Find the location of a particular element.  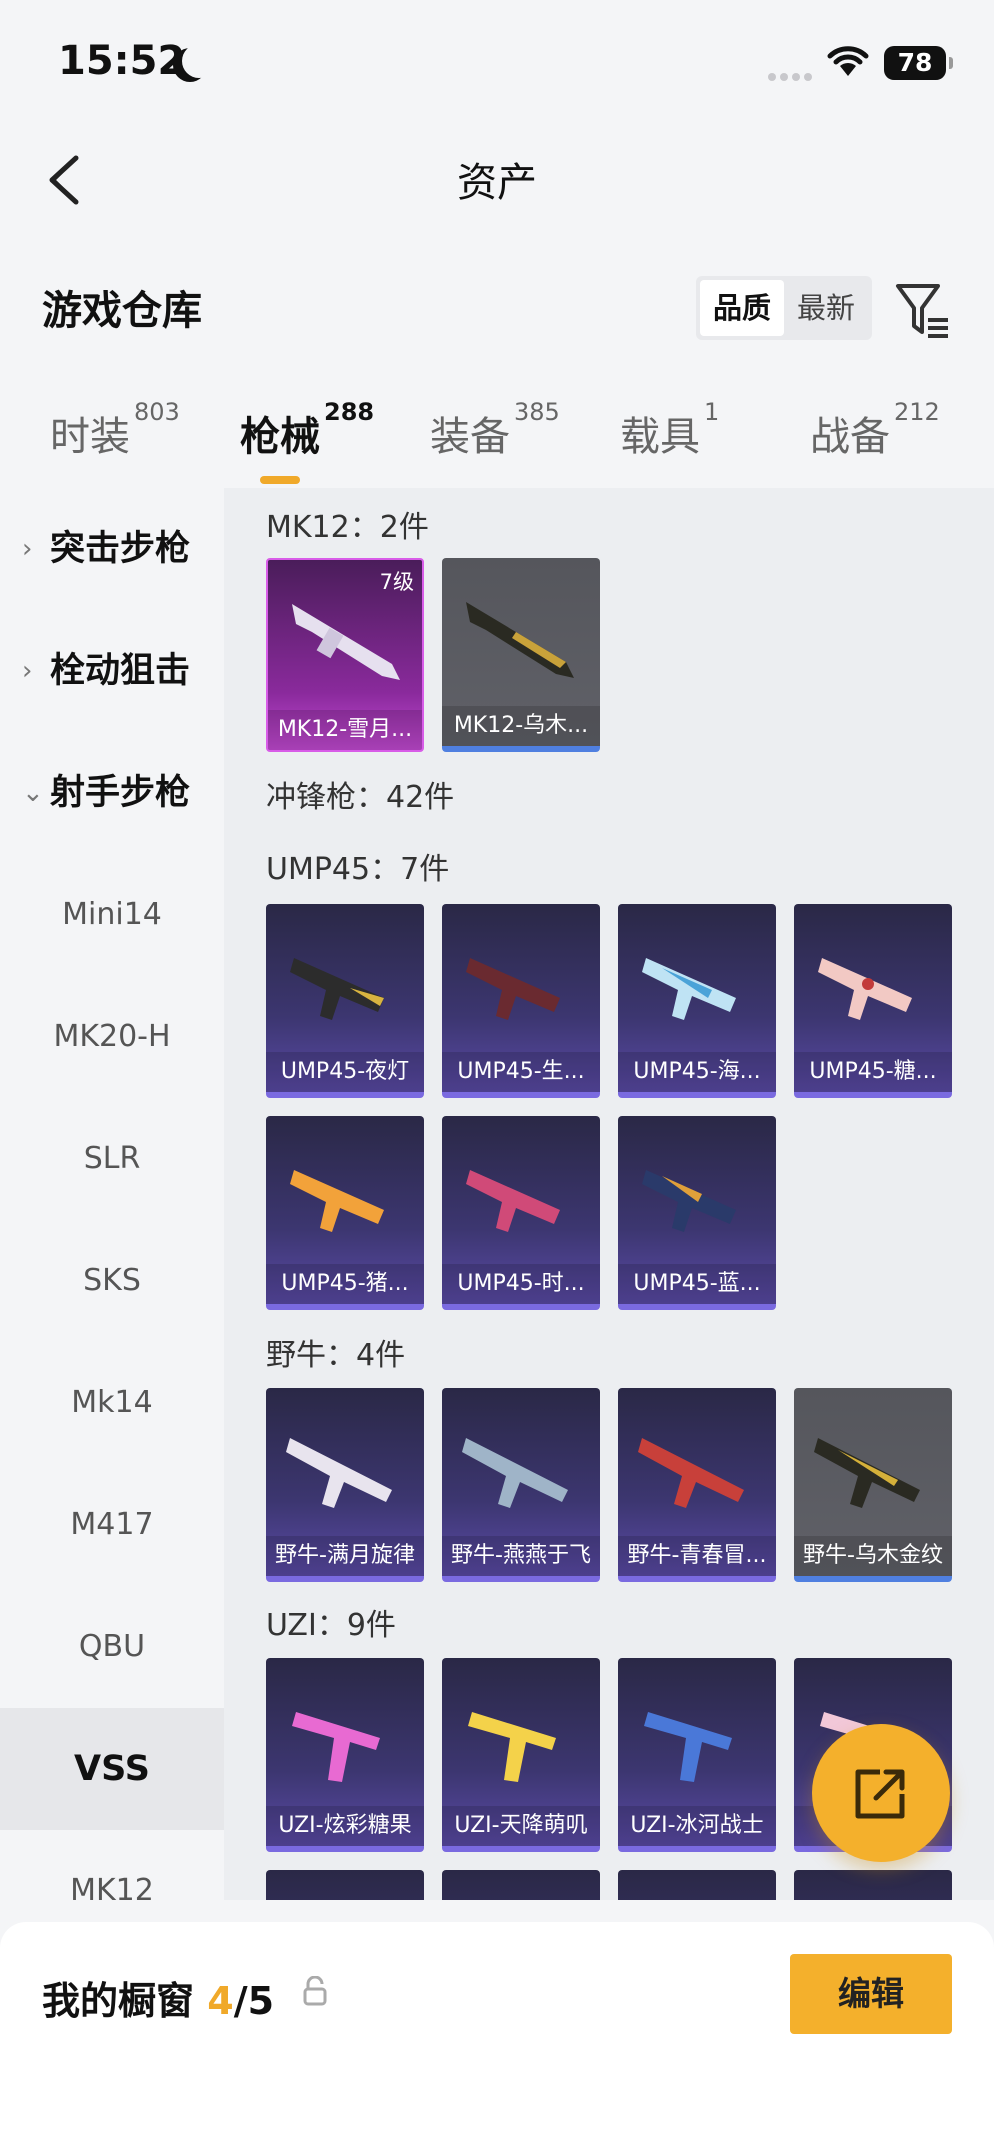

sidebar-group-marksman-rifle: ⌄ 射手步枪 is located at coordinates (112, 793).